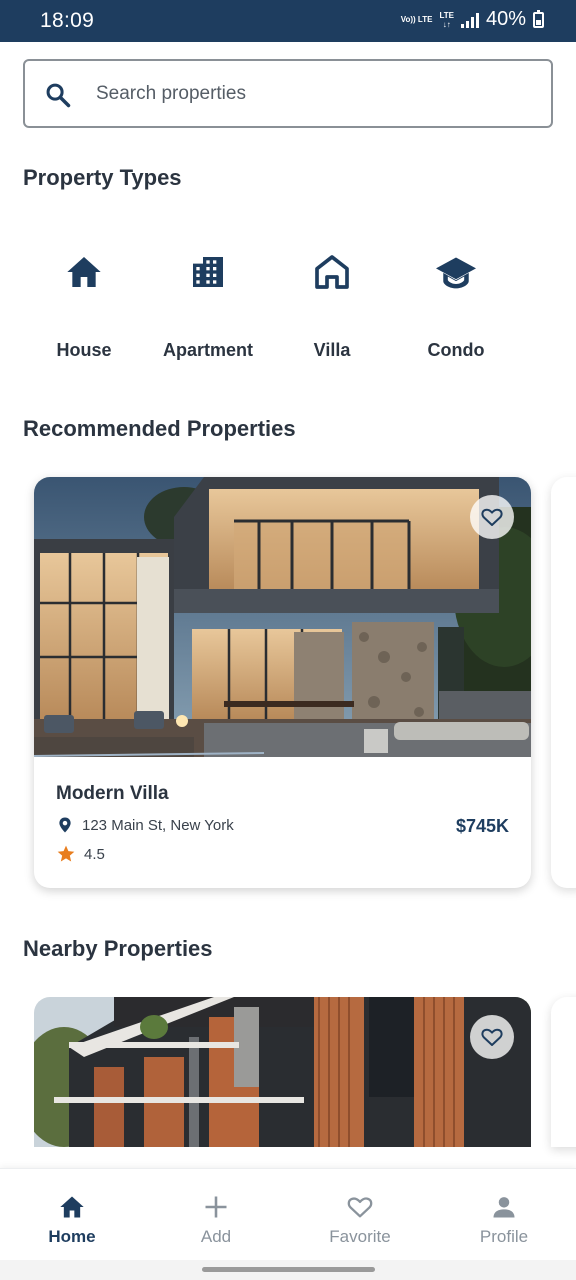 This screenshot has height=1280, width=576. I want to click on property-type-label: Apartment, so click(207, 350).